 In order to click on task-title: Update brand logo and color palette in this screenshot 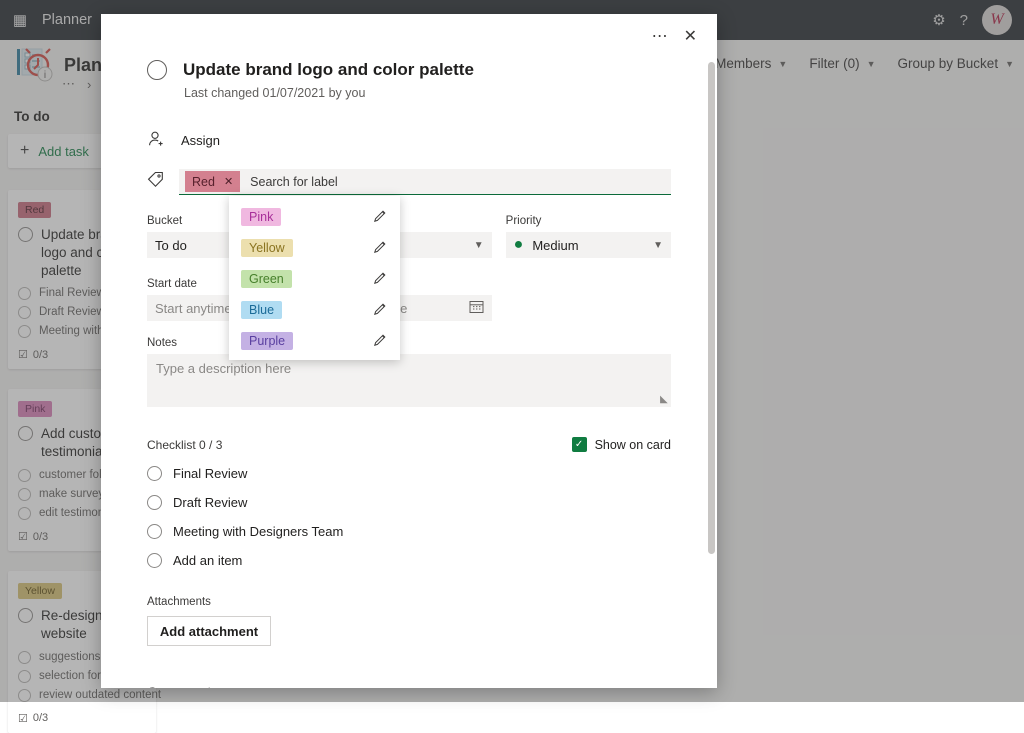, I will do `click(328, 70)`.